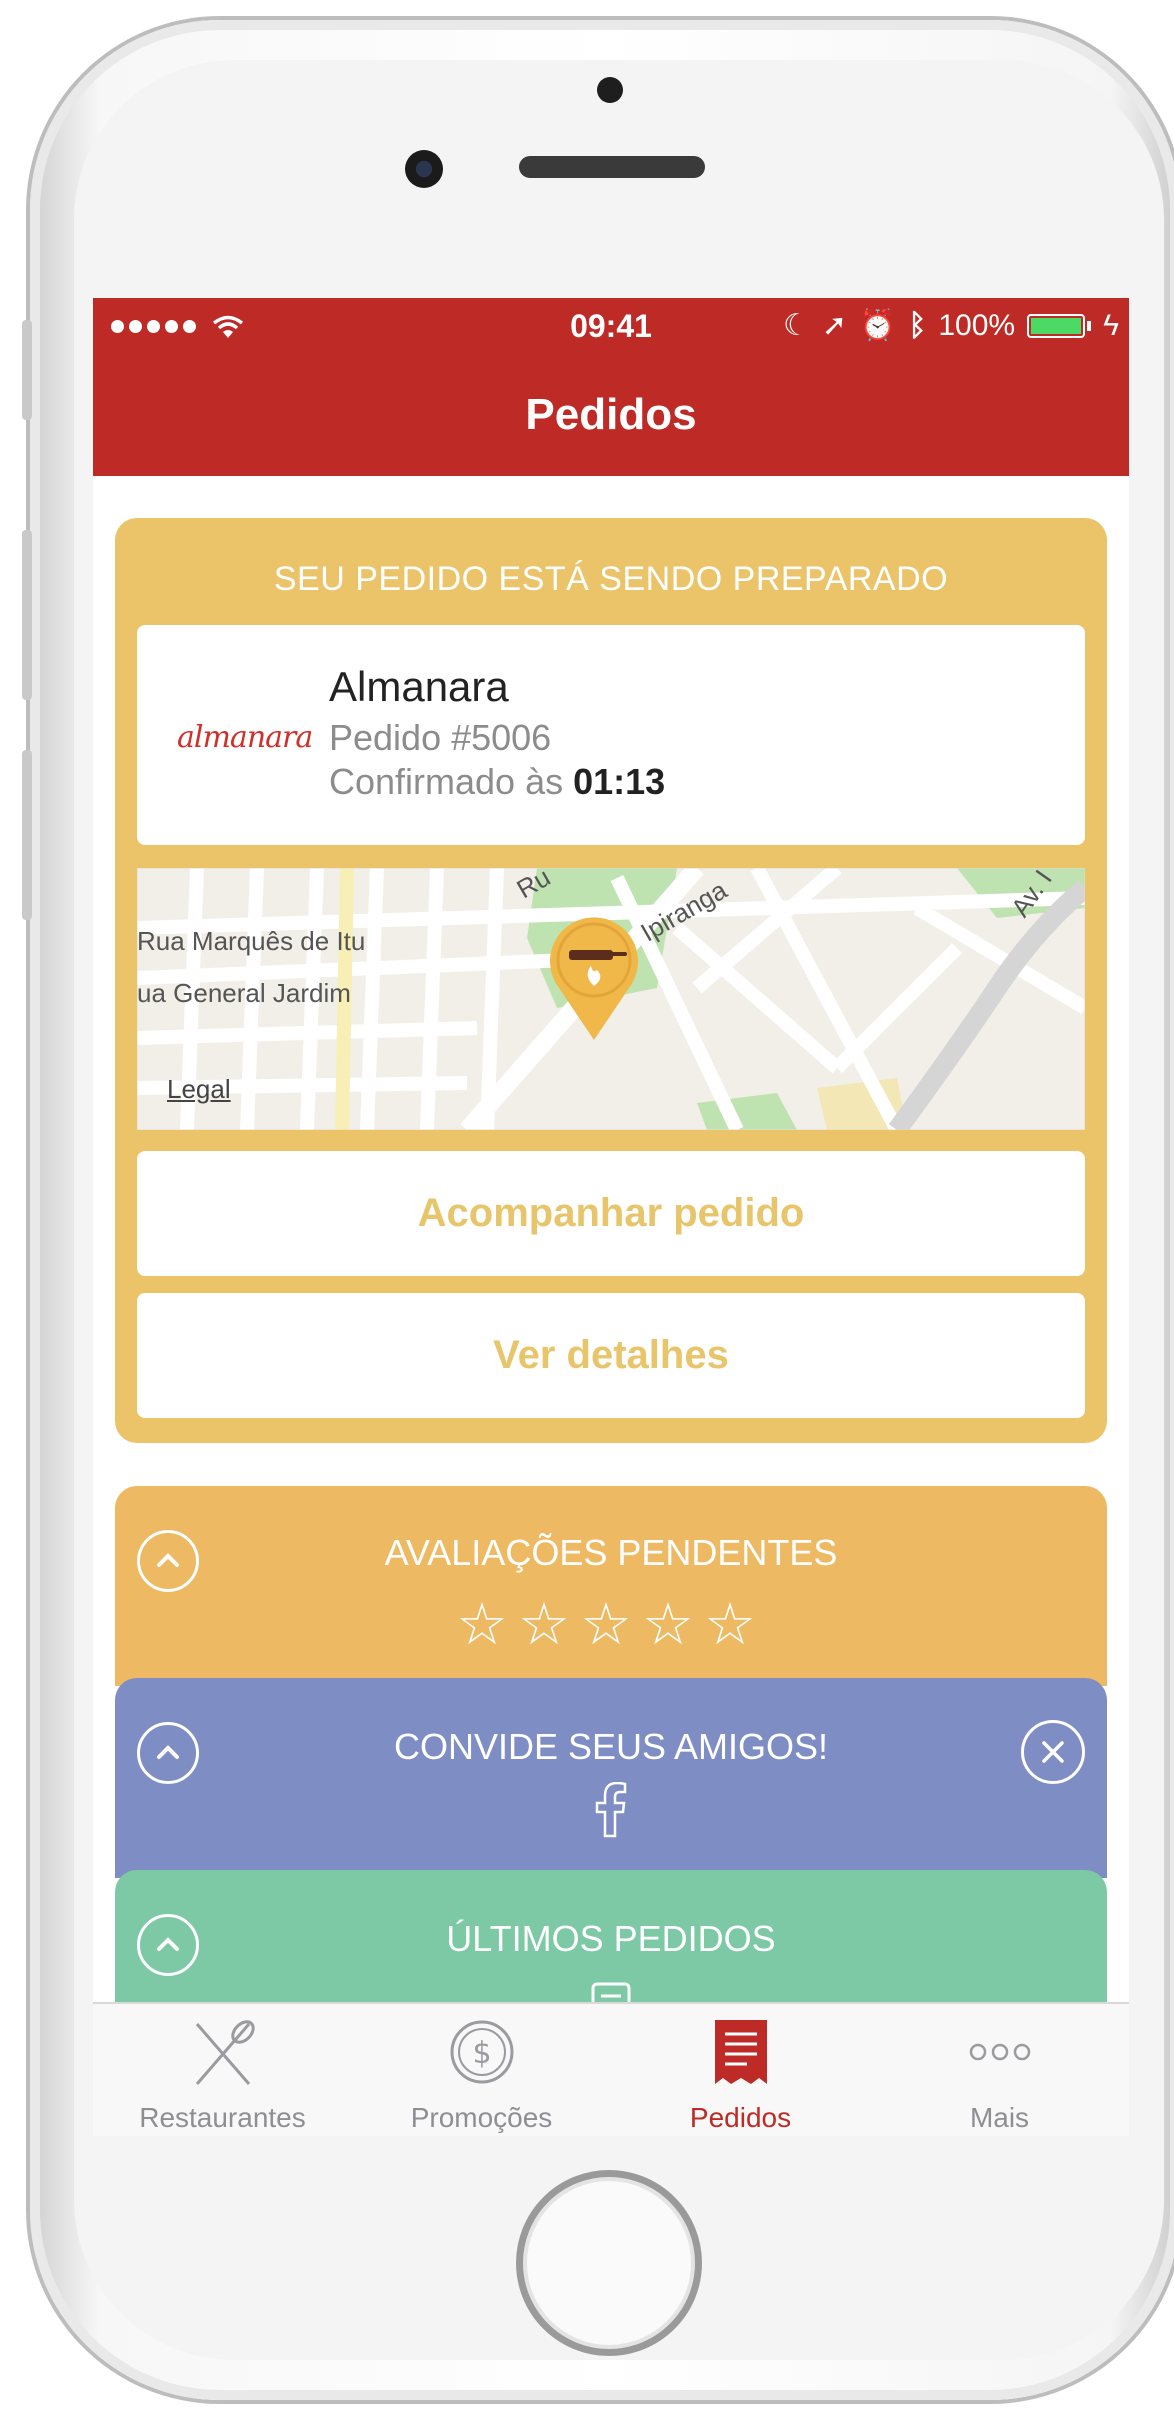  I want to click on street-label-marques-de-itu: Rua Marquês de Itu, so click(251, 941).